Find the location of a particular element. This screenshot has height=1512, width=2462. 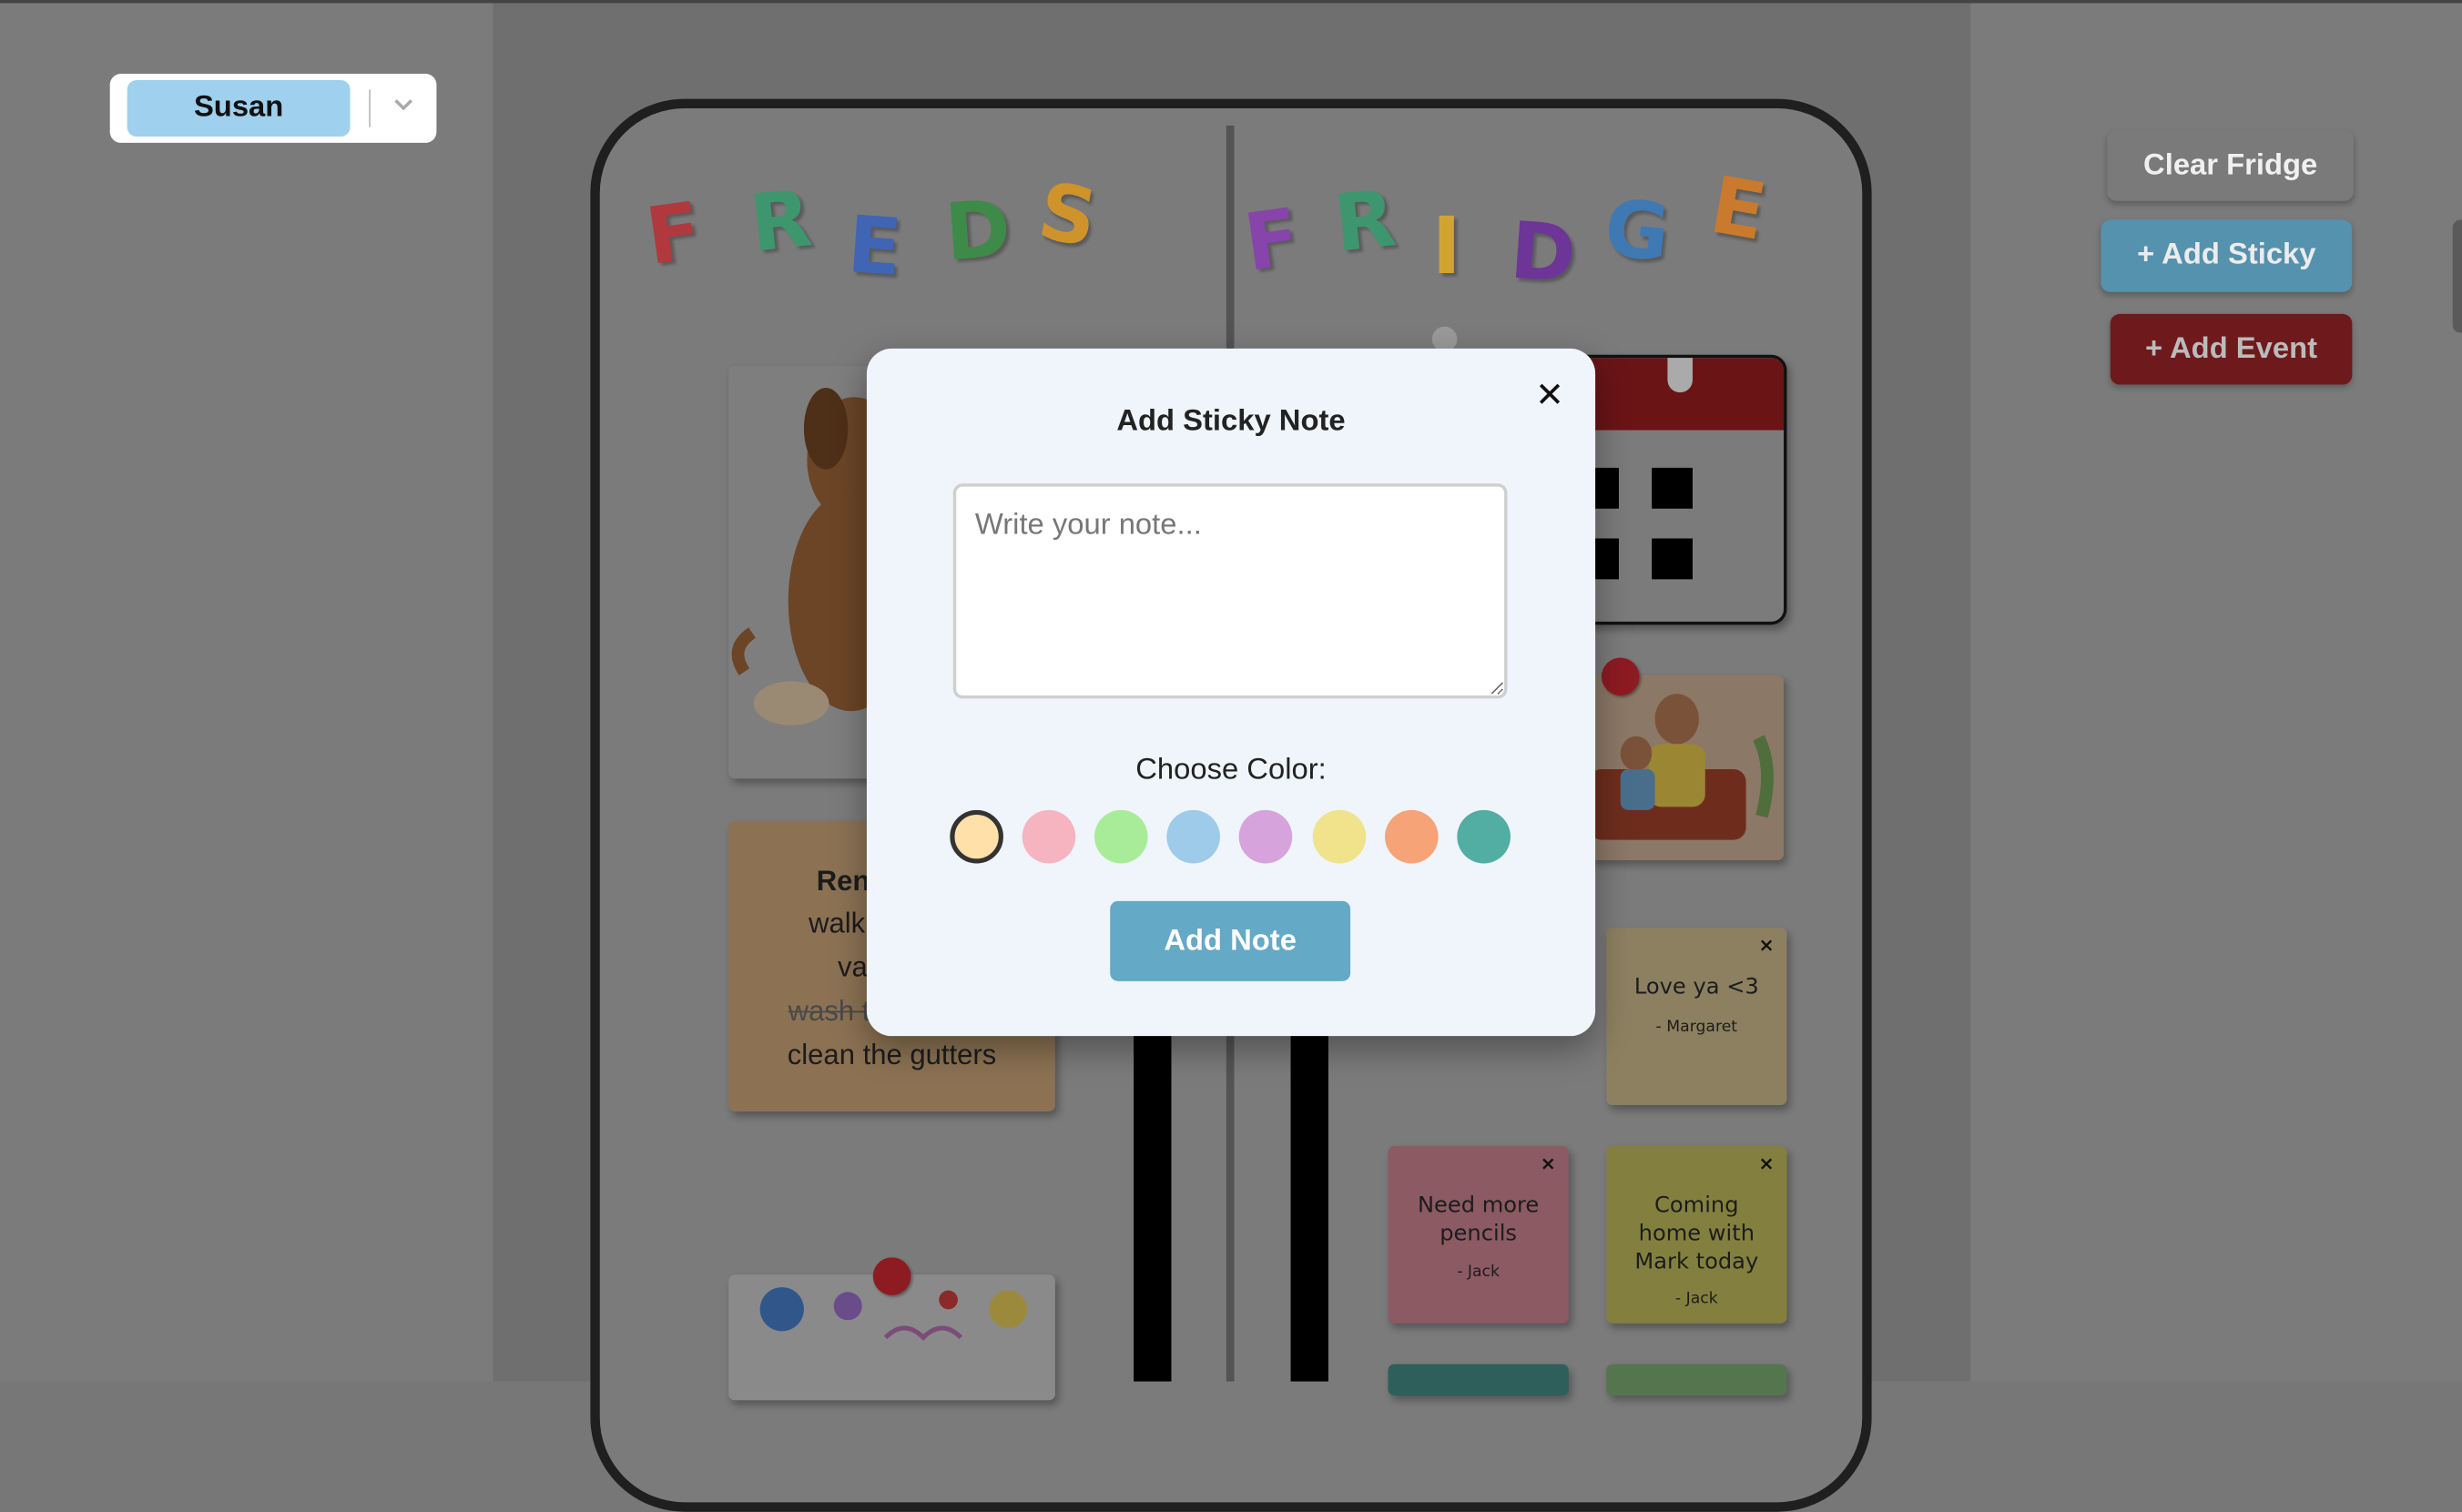

user-select: Susan is located at coordinates (273, 108).